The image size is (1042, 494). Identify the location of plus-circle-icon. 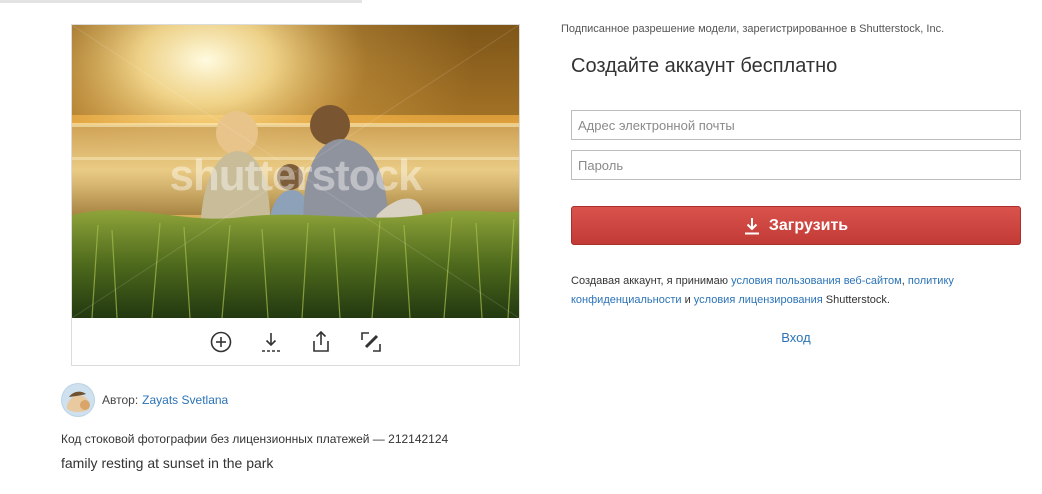
(220, 341).